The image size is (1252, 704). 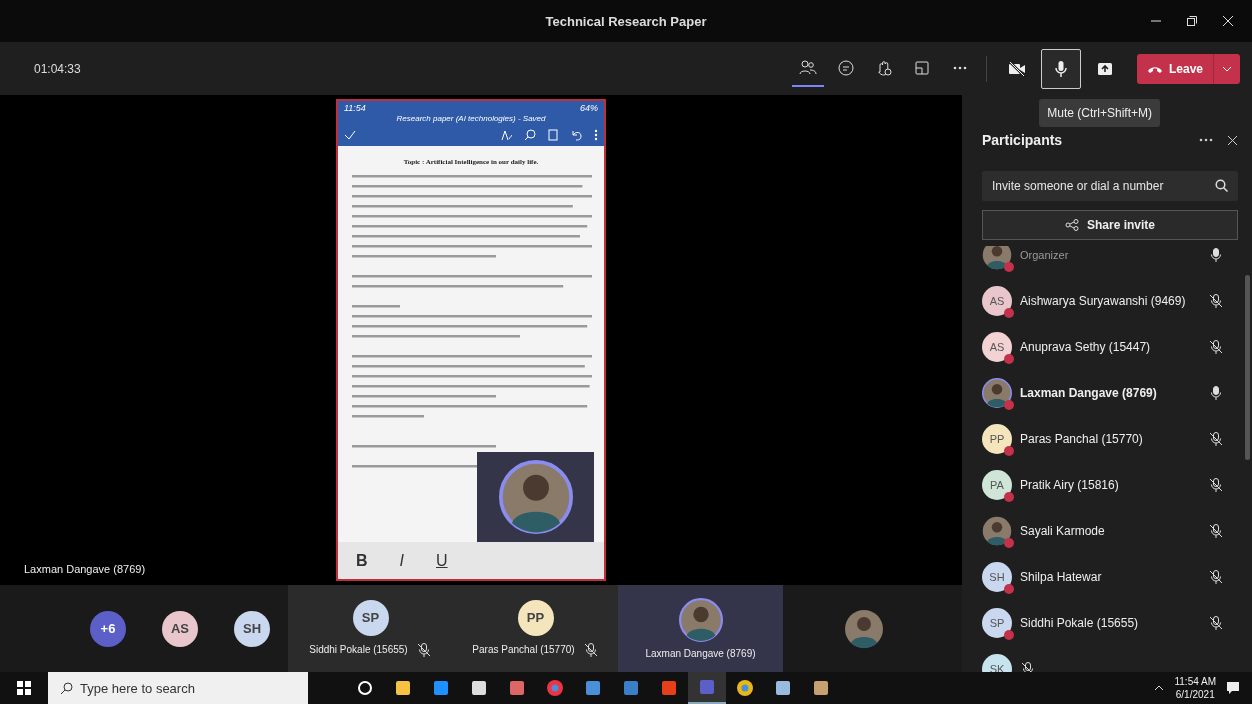 I want to click on teams-taskbar-button, so click(x=707, y=688).